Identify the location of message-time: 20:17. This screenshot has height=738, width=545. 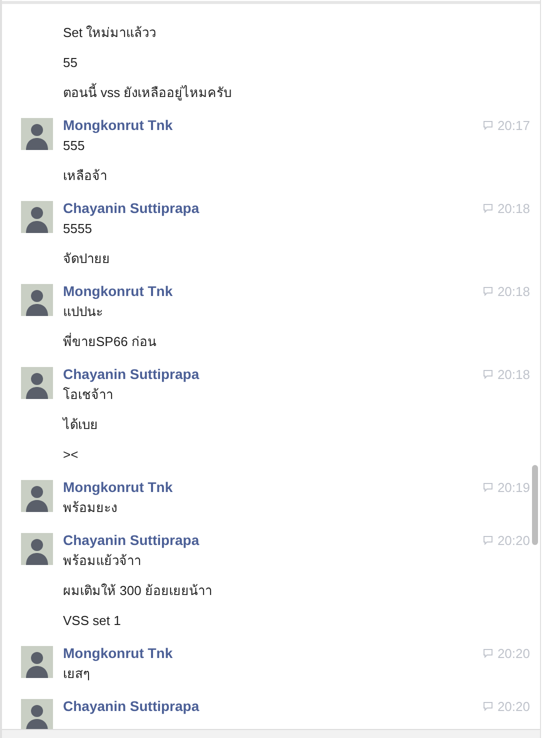
(513, 125).